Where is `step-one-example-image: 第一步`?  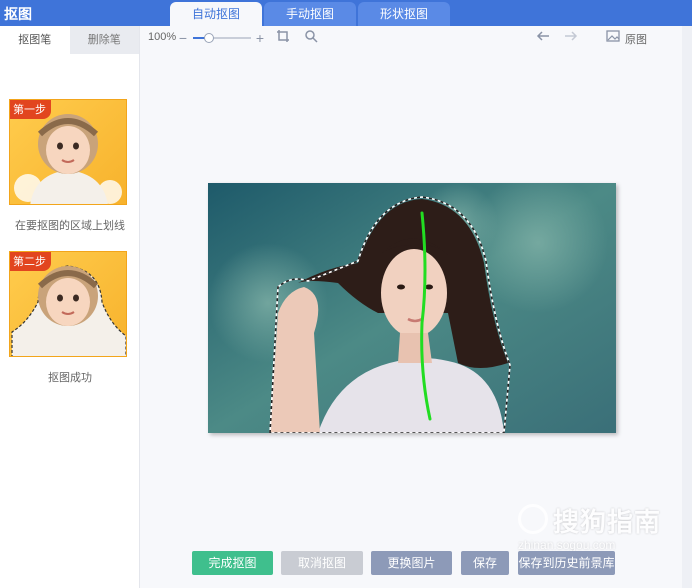 step-one-example-image: 第一步 is located at coordinates (68, 152).